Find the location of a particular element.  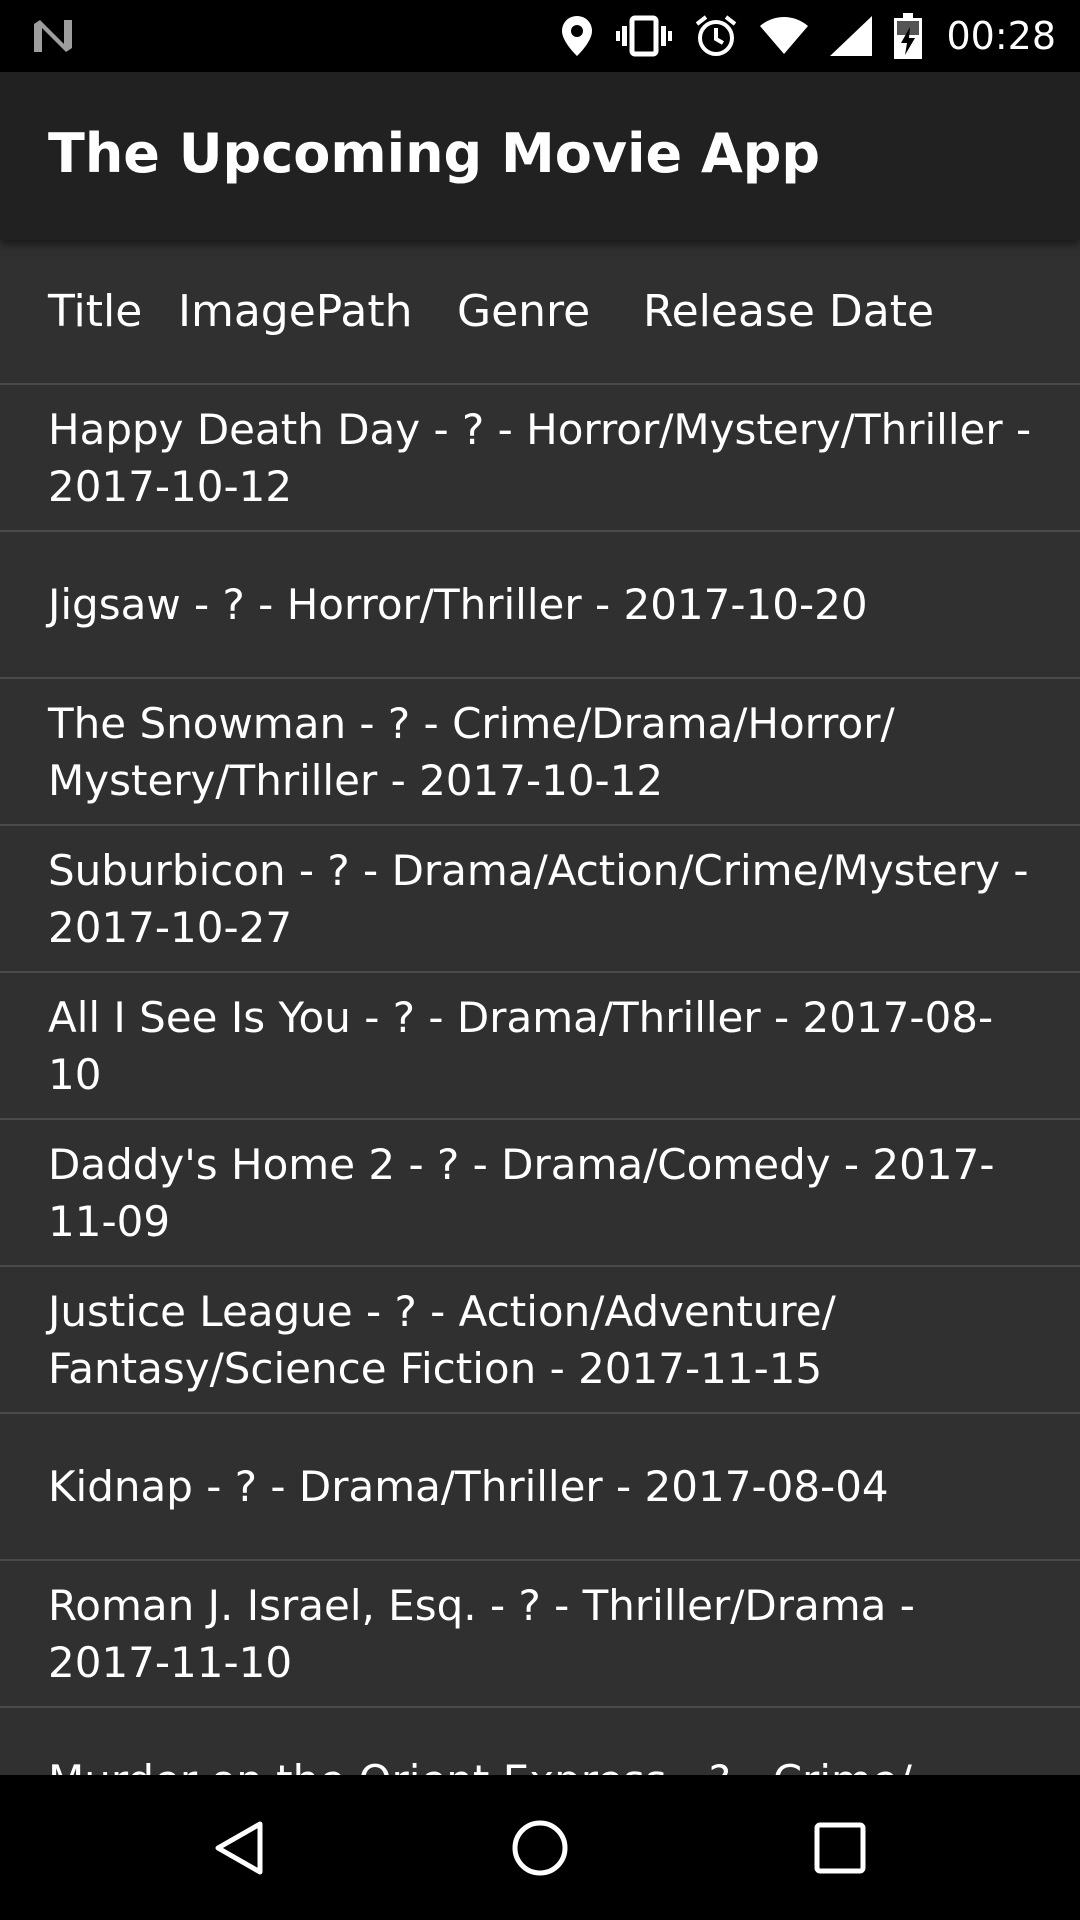

vibrate-icon is located at coordinates (644, 36).